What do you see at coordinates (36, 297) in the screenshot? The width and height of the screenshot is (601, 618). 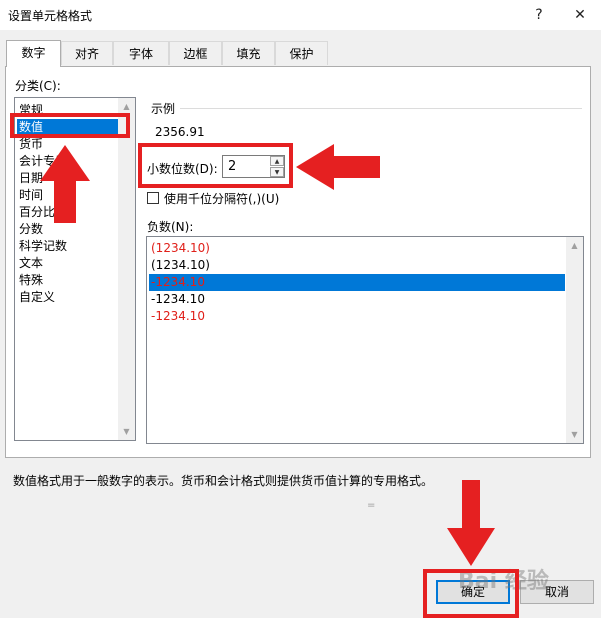 I see `category-item-custom: 自定义` at bounding box center [36, 297].